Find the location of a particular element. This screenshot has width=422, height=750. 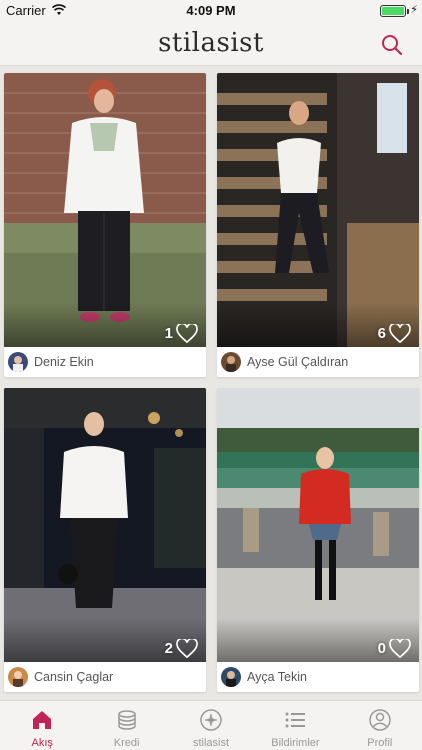

home-icon is located at coordinates (42, 720).